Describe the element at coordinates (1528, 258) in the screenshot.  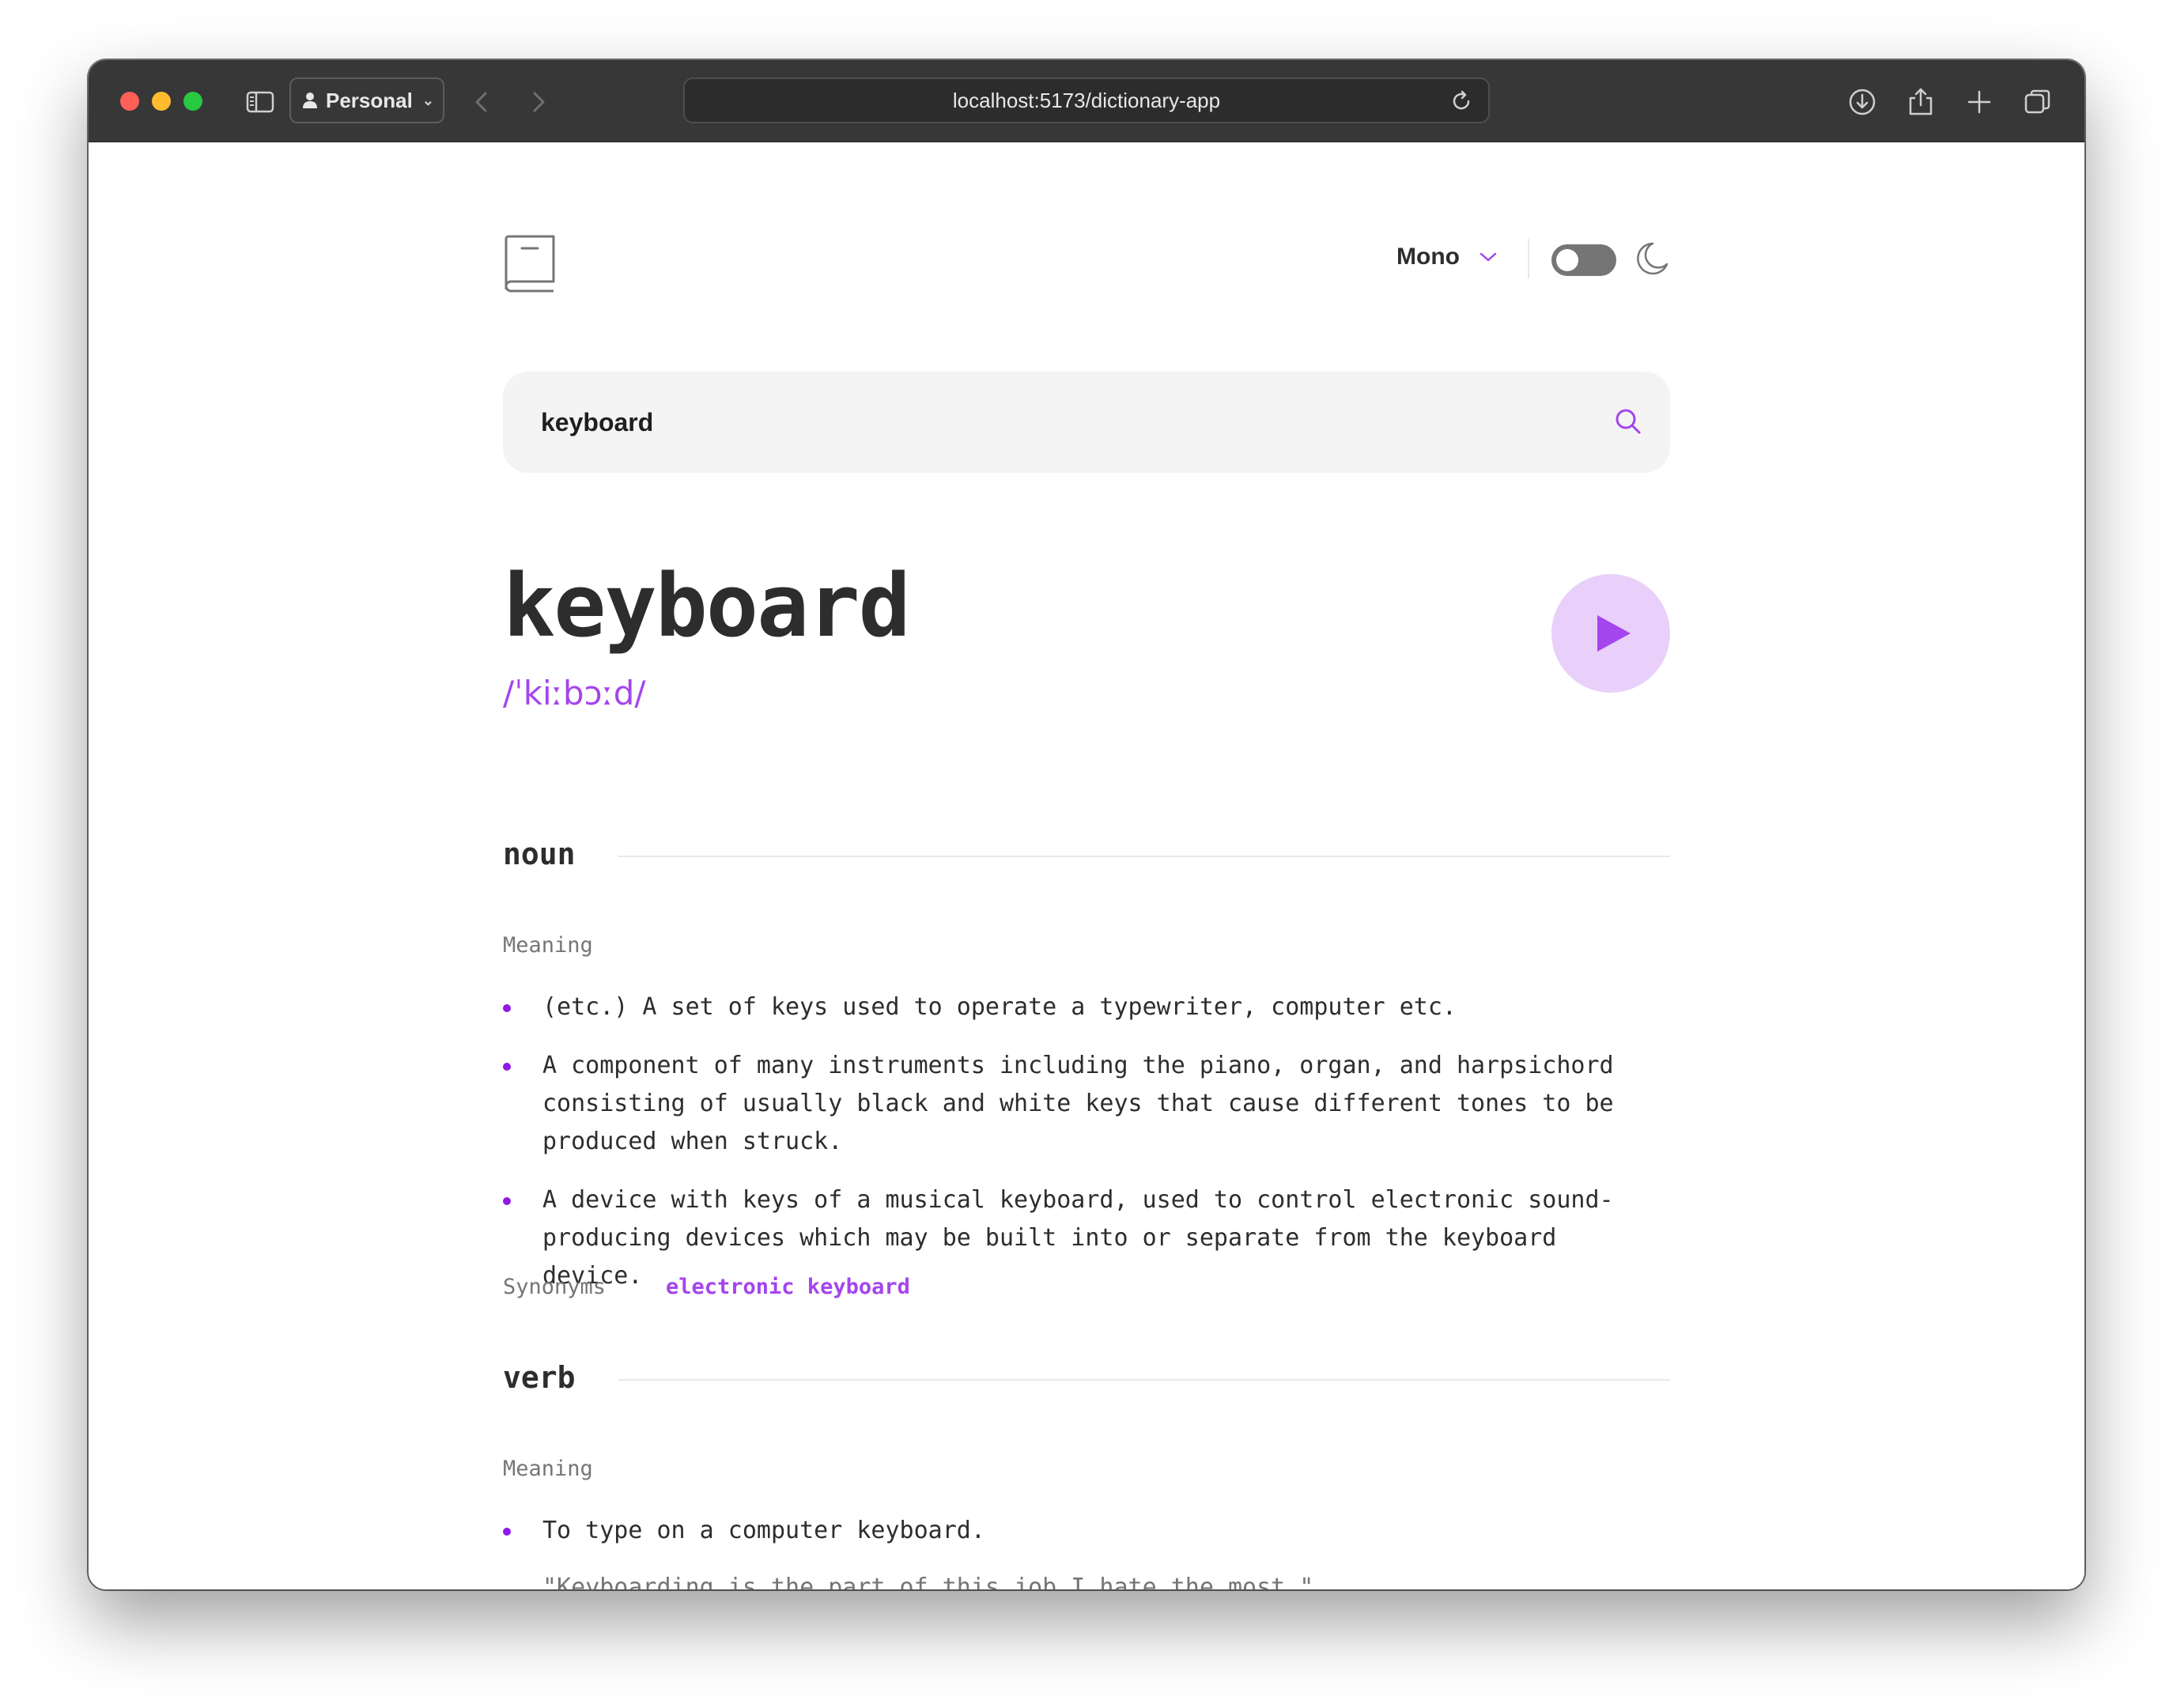
I see `header-divider` at that location.